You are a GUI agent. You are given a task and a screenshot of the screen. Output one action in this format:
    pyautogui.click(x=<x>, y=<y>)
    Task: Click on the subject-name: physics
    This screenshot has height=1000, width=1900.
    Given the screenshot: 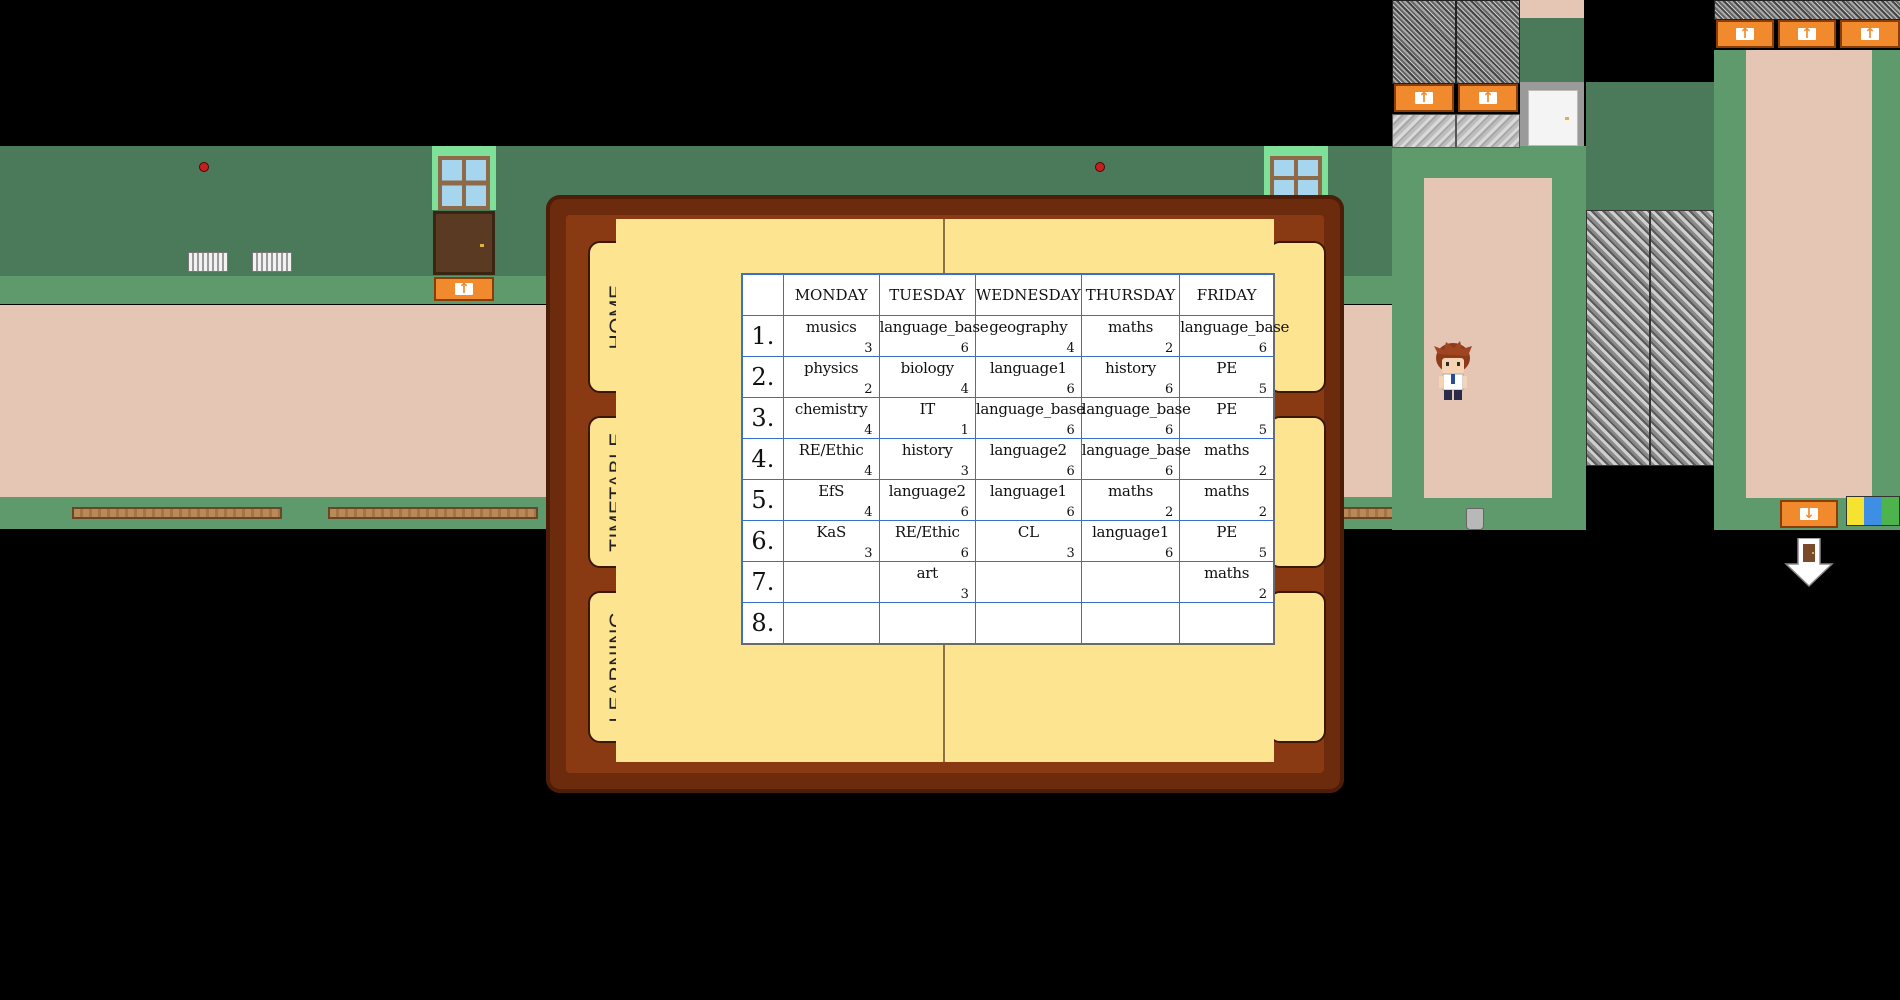 What is the action you would take?
    pyautogui.click(x=831, y=368)
    